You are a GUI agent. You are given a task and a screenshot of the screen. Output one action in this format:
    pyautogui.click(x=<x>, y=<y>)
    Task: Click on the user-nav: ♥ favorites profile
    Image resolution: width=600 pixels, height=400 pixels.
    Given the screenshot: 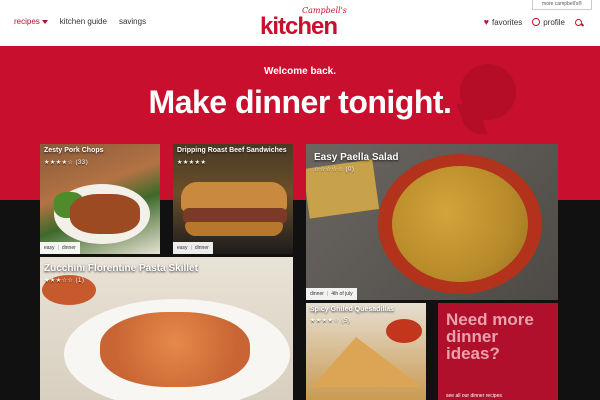 What is the action you would take?
    pyautogui.click(x=533, y=22)
    